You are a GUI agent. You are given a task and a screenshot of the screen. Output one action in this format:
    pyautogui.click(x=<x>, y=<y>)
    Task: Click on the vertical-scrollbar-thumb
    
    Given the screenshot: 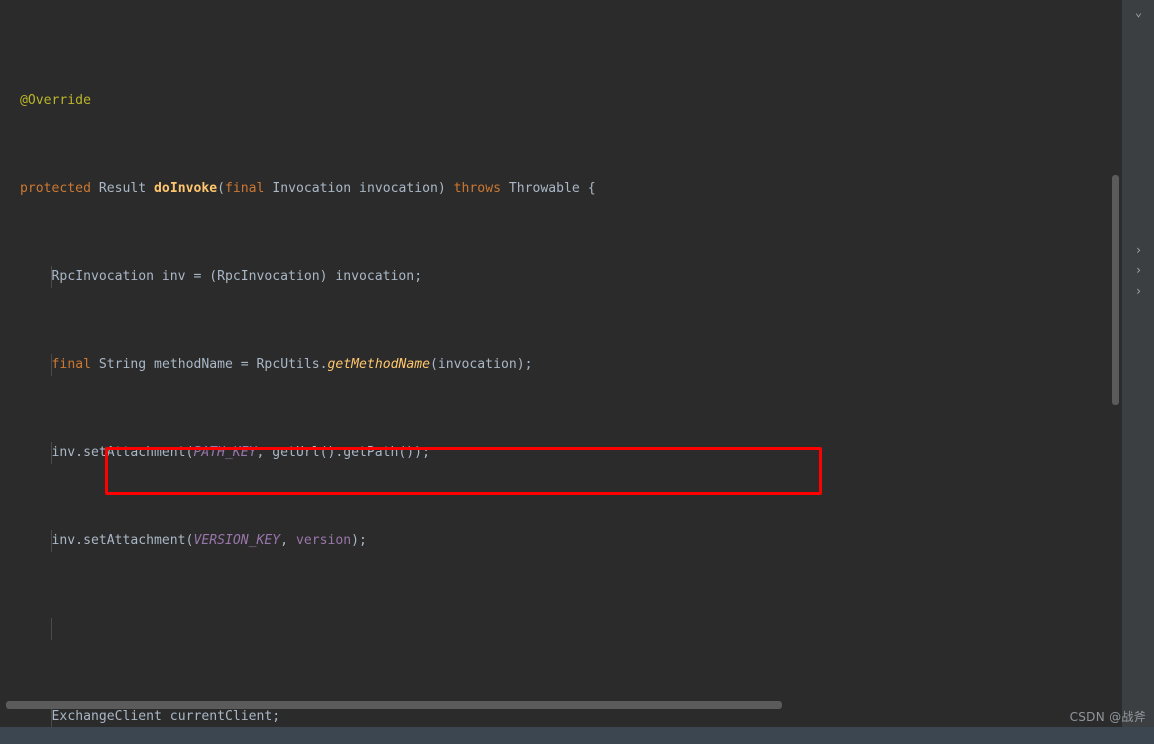 What is the action you would take?
    pyautogui.click(x=1115, y=290)
    